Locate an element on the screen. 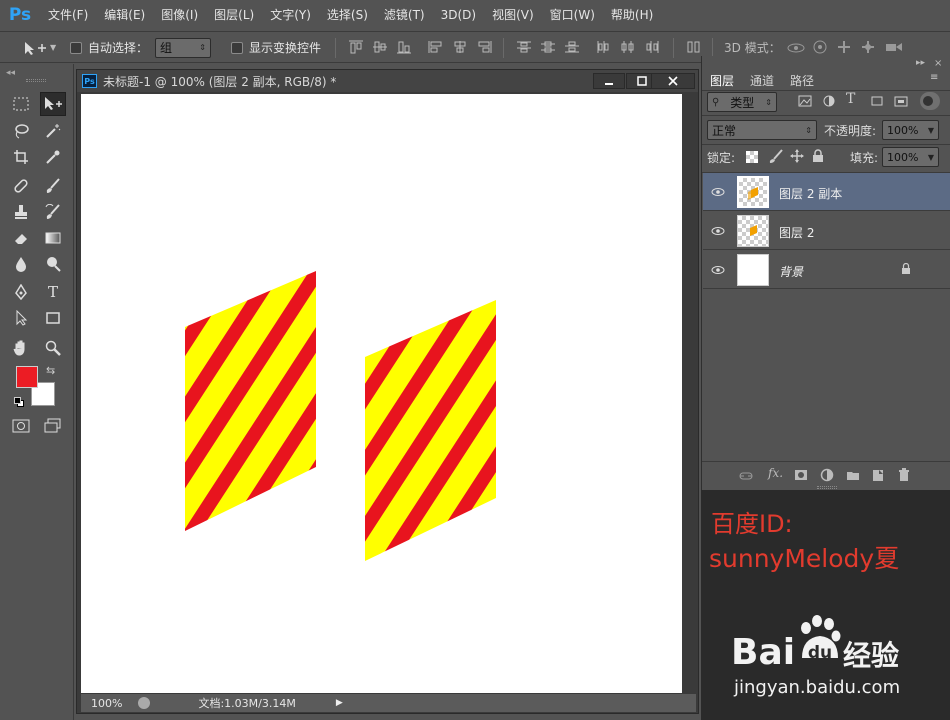 This screenshot has width=950, height=720. filter-kind-dropdown: ⚲ 类型 ⇕ is located at coordinates (742, 102).